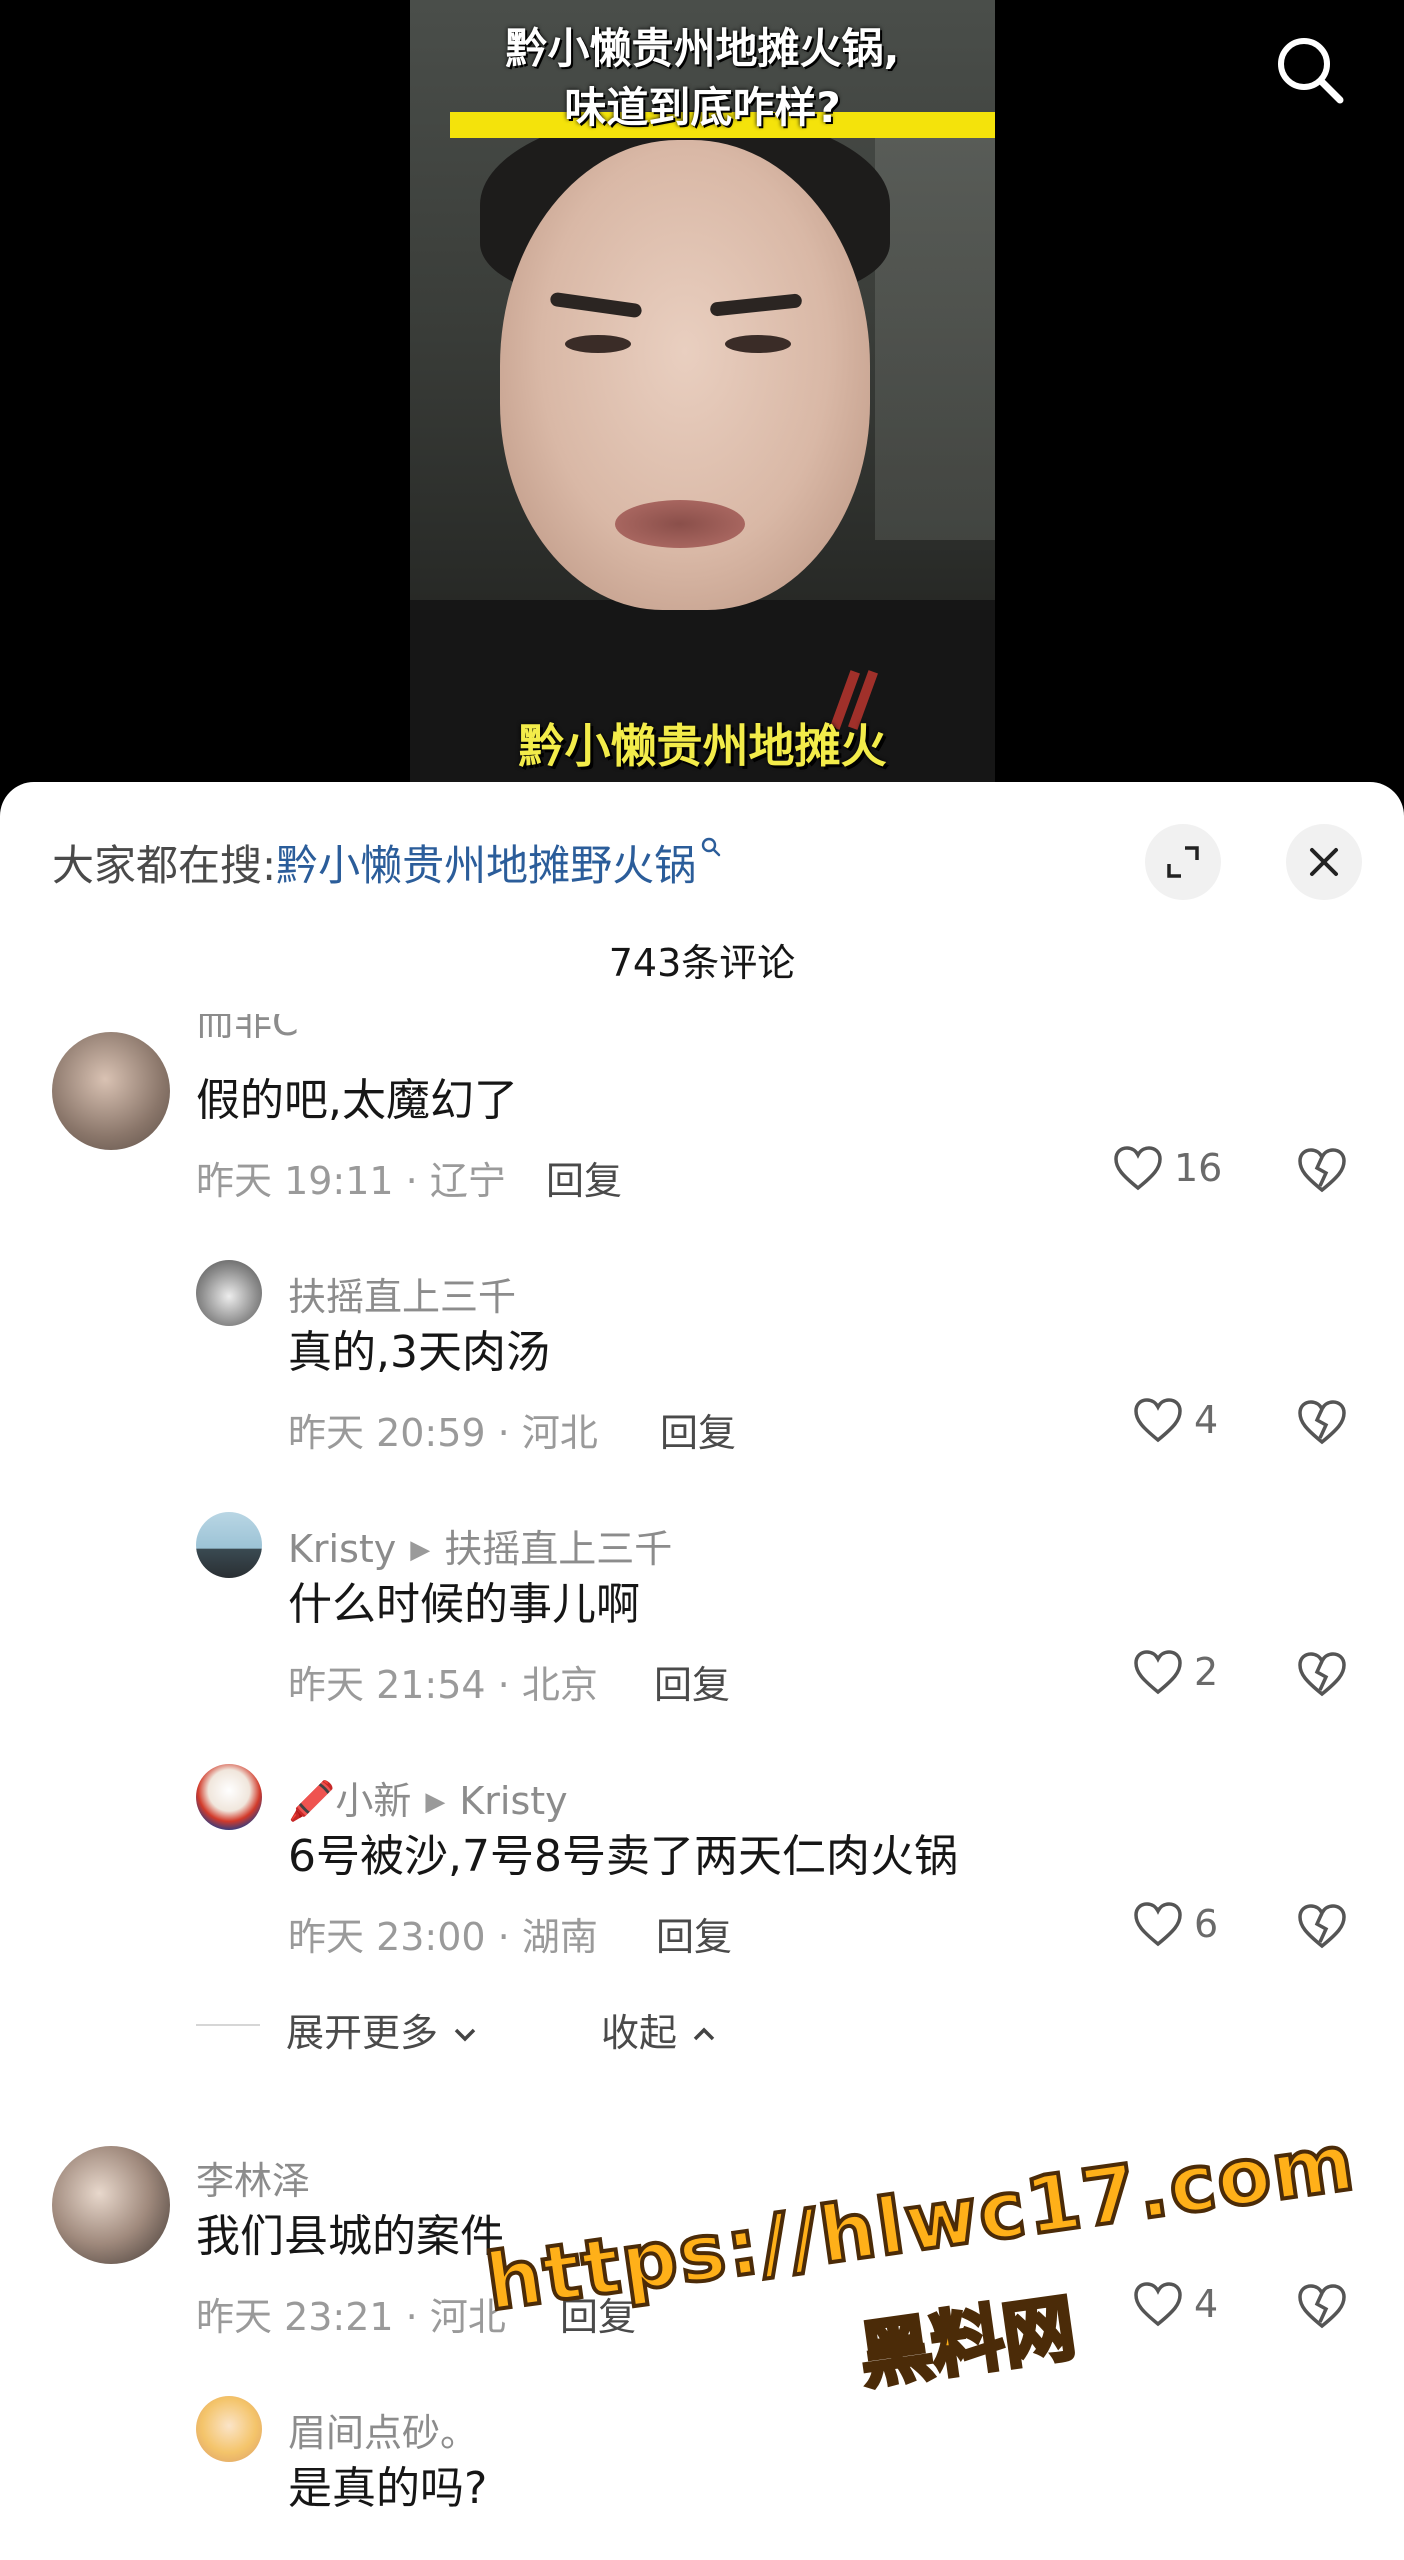 The height and width of the screenshot is (2560, 1404). Describe the element at coordinates (464, 1604) in the screenshot. I see `comment-text: 什么时候的事儿啊` at that location.